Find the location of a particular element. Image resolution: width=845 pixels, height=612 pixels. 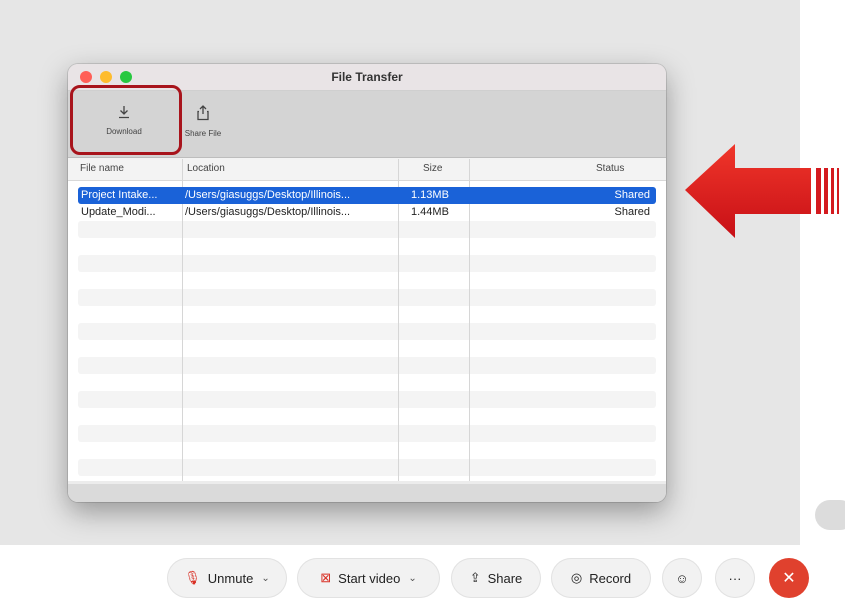

unmute-button: 🎙 Unmute ⌄ is located at coordinates (227, 578).